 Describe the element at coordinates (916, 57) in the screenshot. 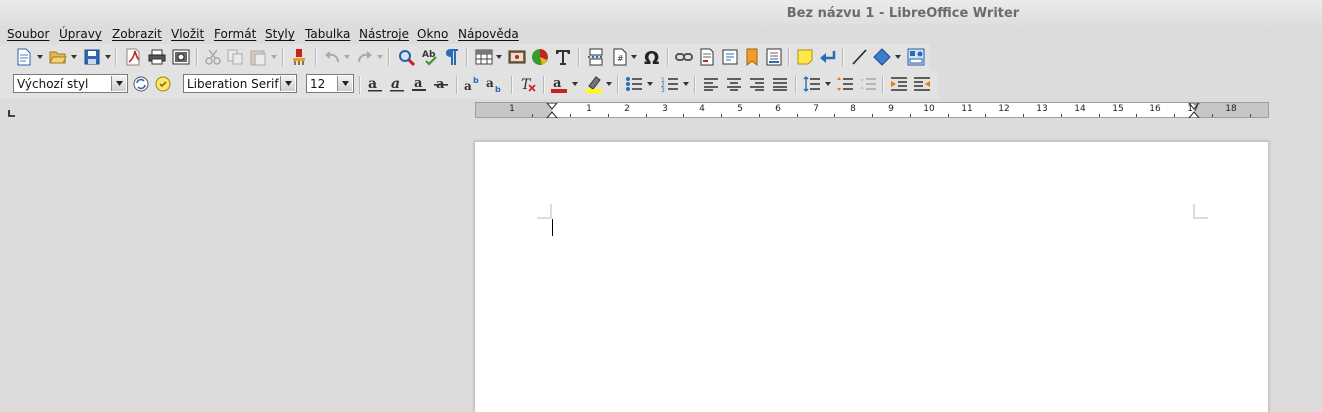

I see `basic-shapes-icon` at that location.